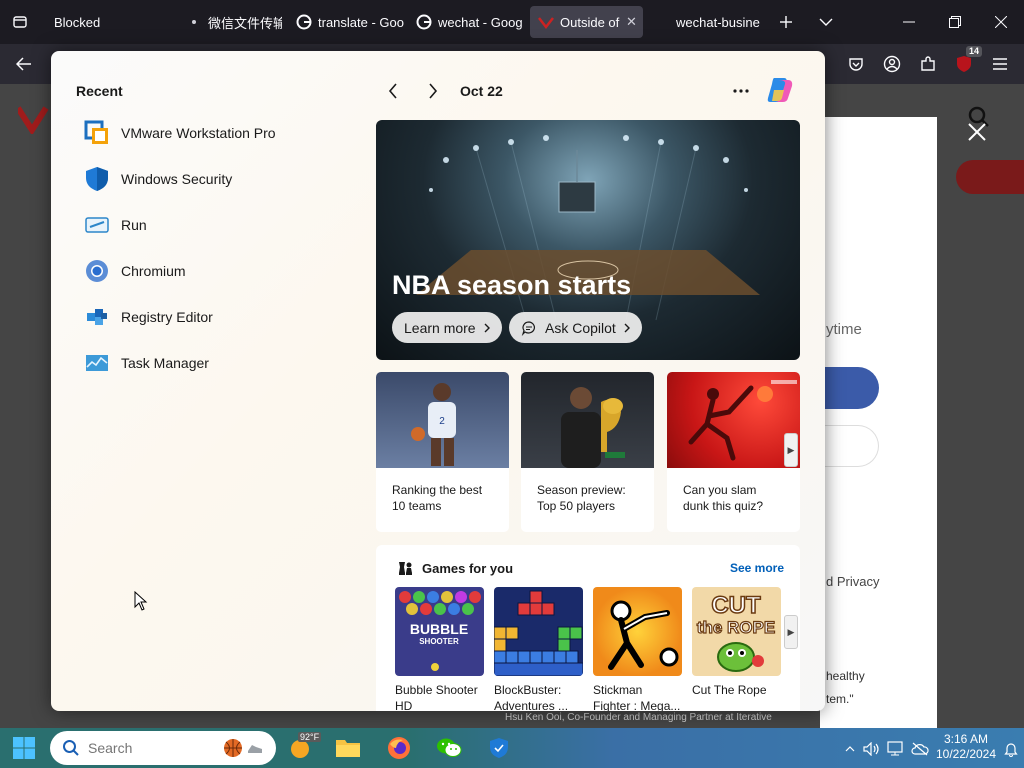 This screenshot has height=768, width=1024. I want to click on privacy-link: d Privacy, so click(852, 581).